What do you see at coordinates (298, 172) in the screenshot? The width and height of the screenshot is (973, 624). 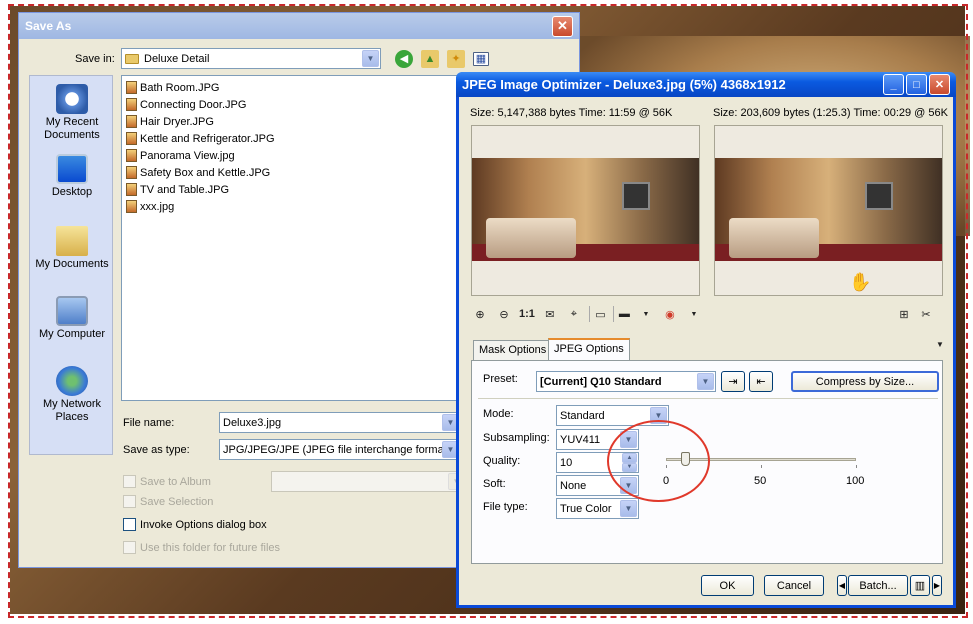 I see `list-item: Safety Box and Kettle.JPG` at bounding box center [298, 172].